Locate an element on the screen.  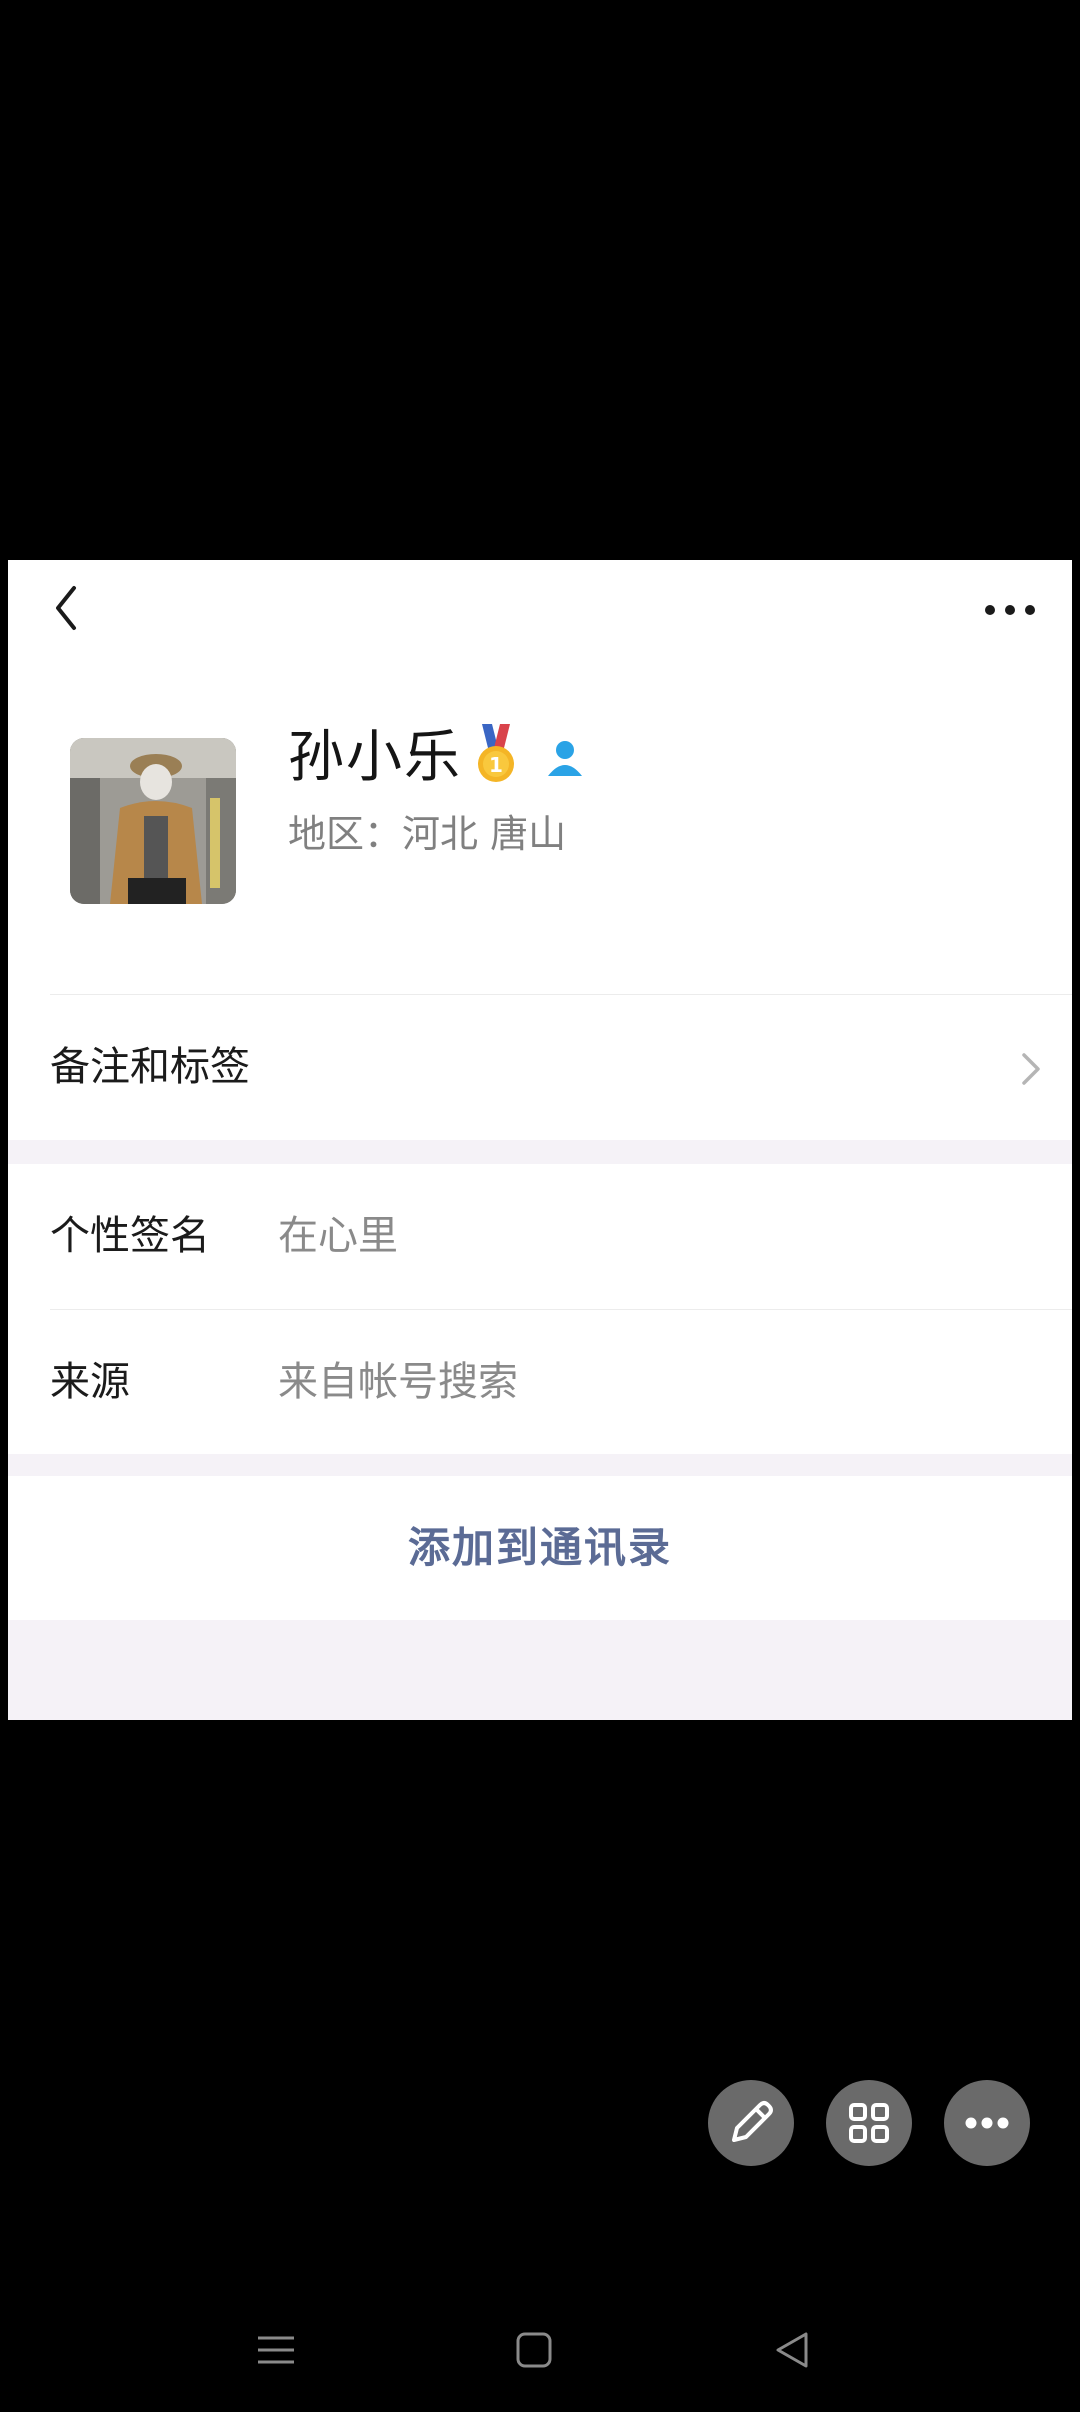
nav-home-button is located at coordinates (534, 2350).